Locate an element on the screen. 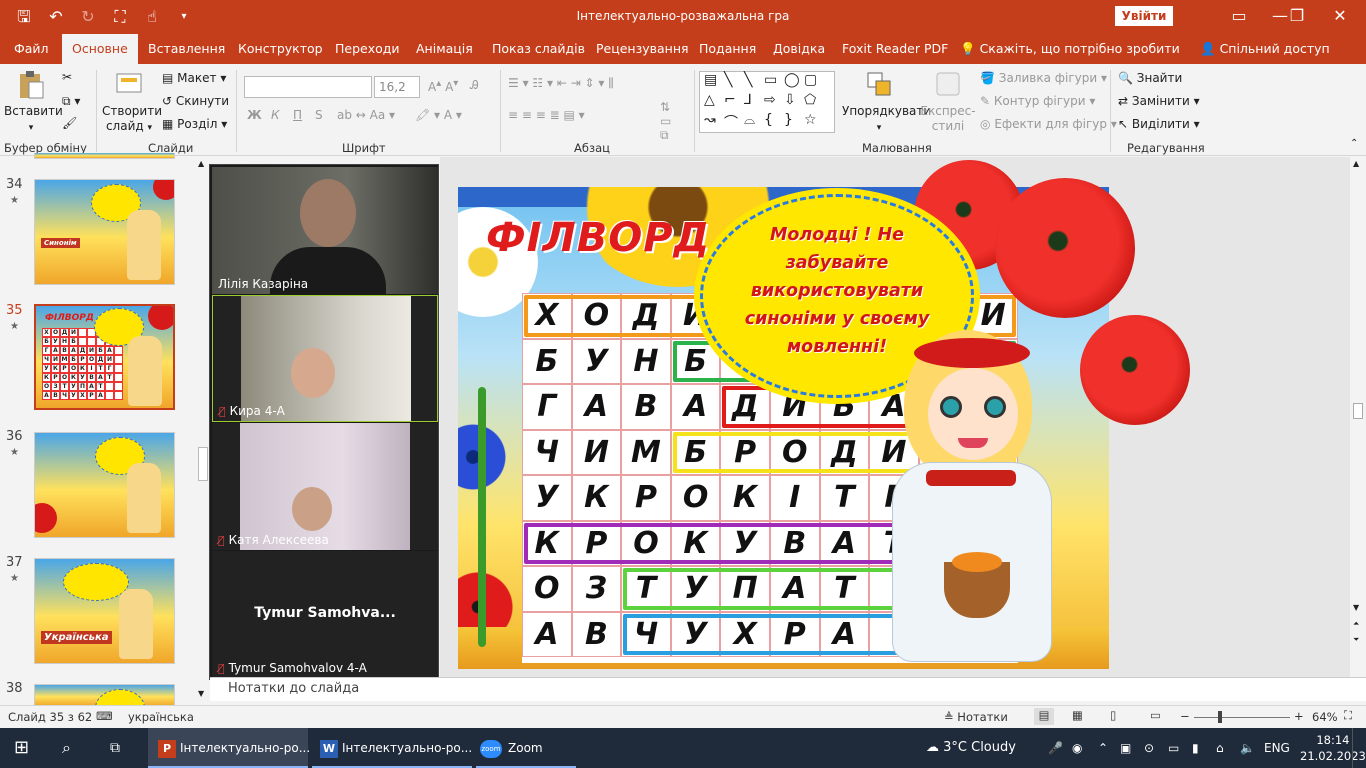  spellcheck-icon: ⌨ is located at coordinates (104, 716).